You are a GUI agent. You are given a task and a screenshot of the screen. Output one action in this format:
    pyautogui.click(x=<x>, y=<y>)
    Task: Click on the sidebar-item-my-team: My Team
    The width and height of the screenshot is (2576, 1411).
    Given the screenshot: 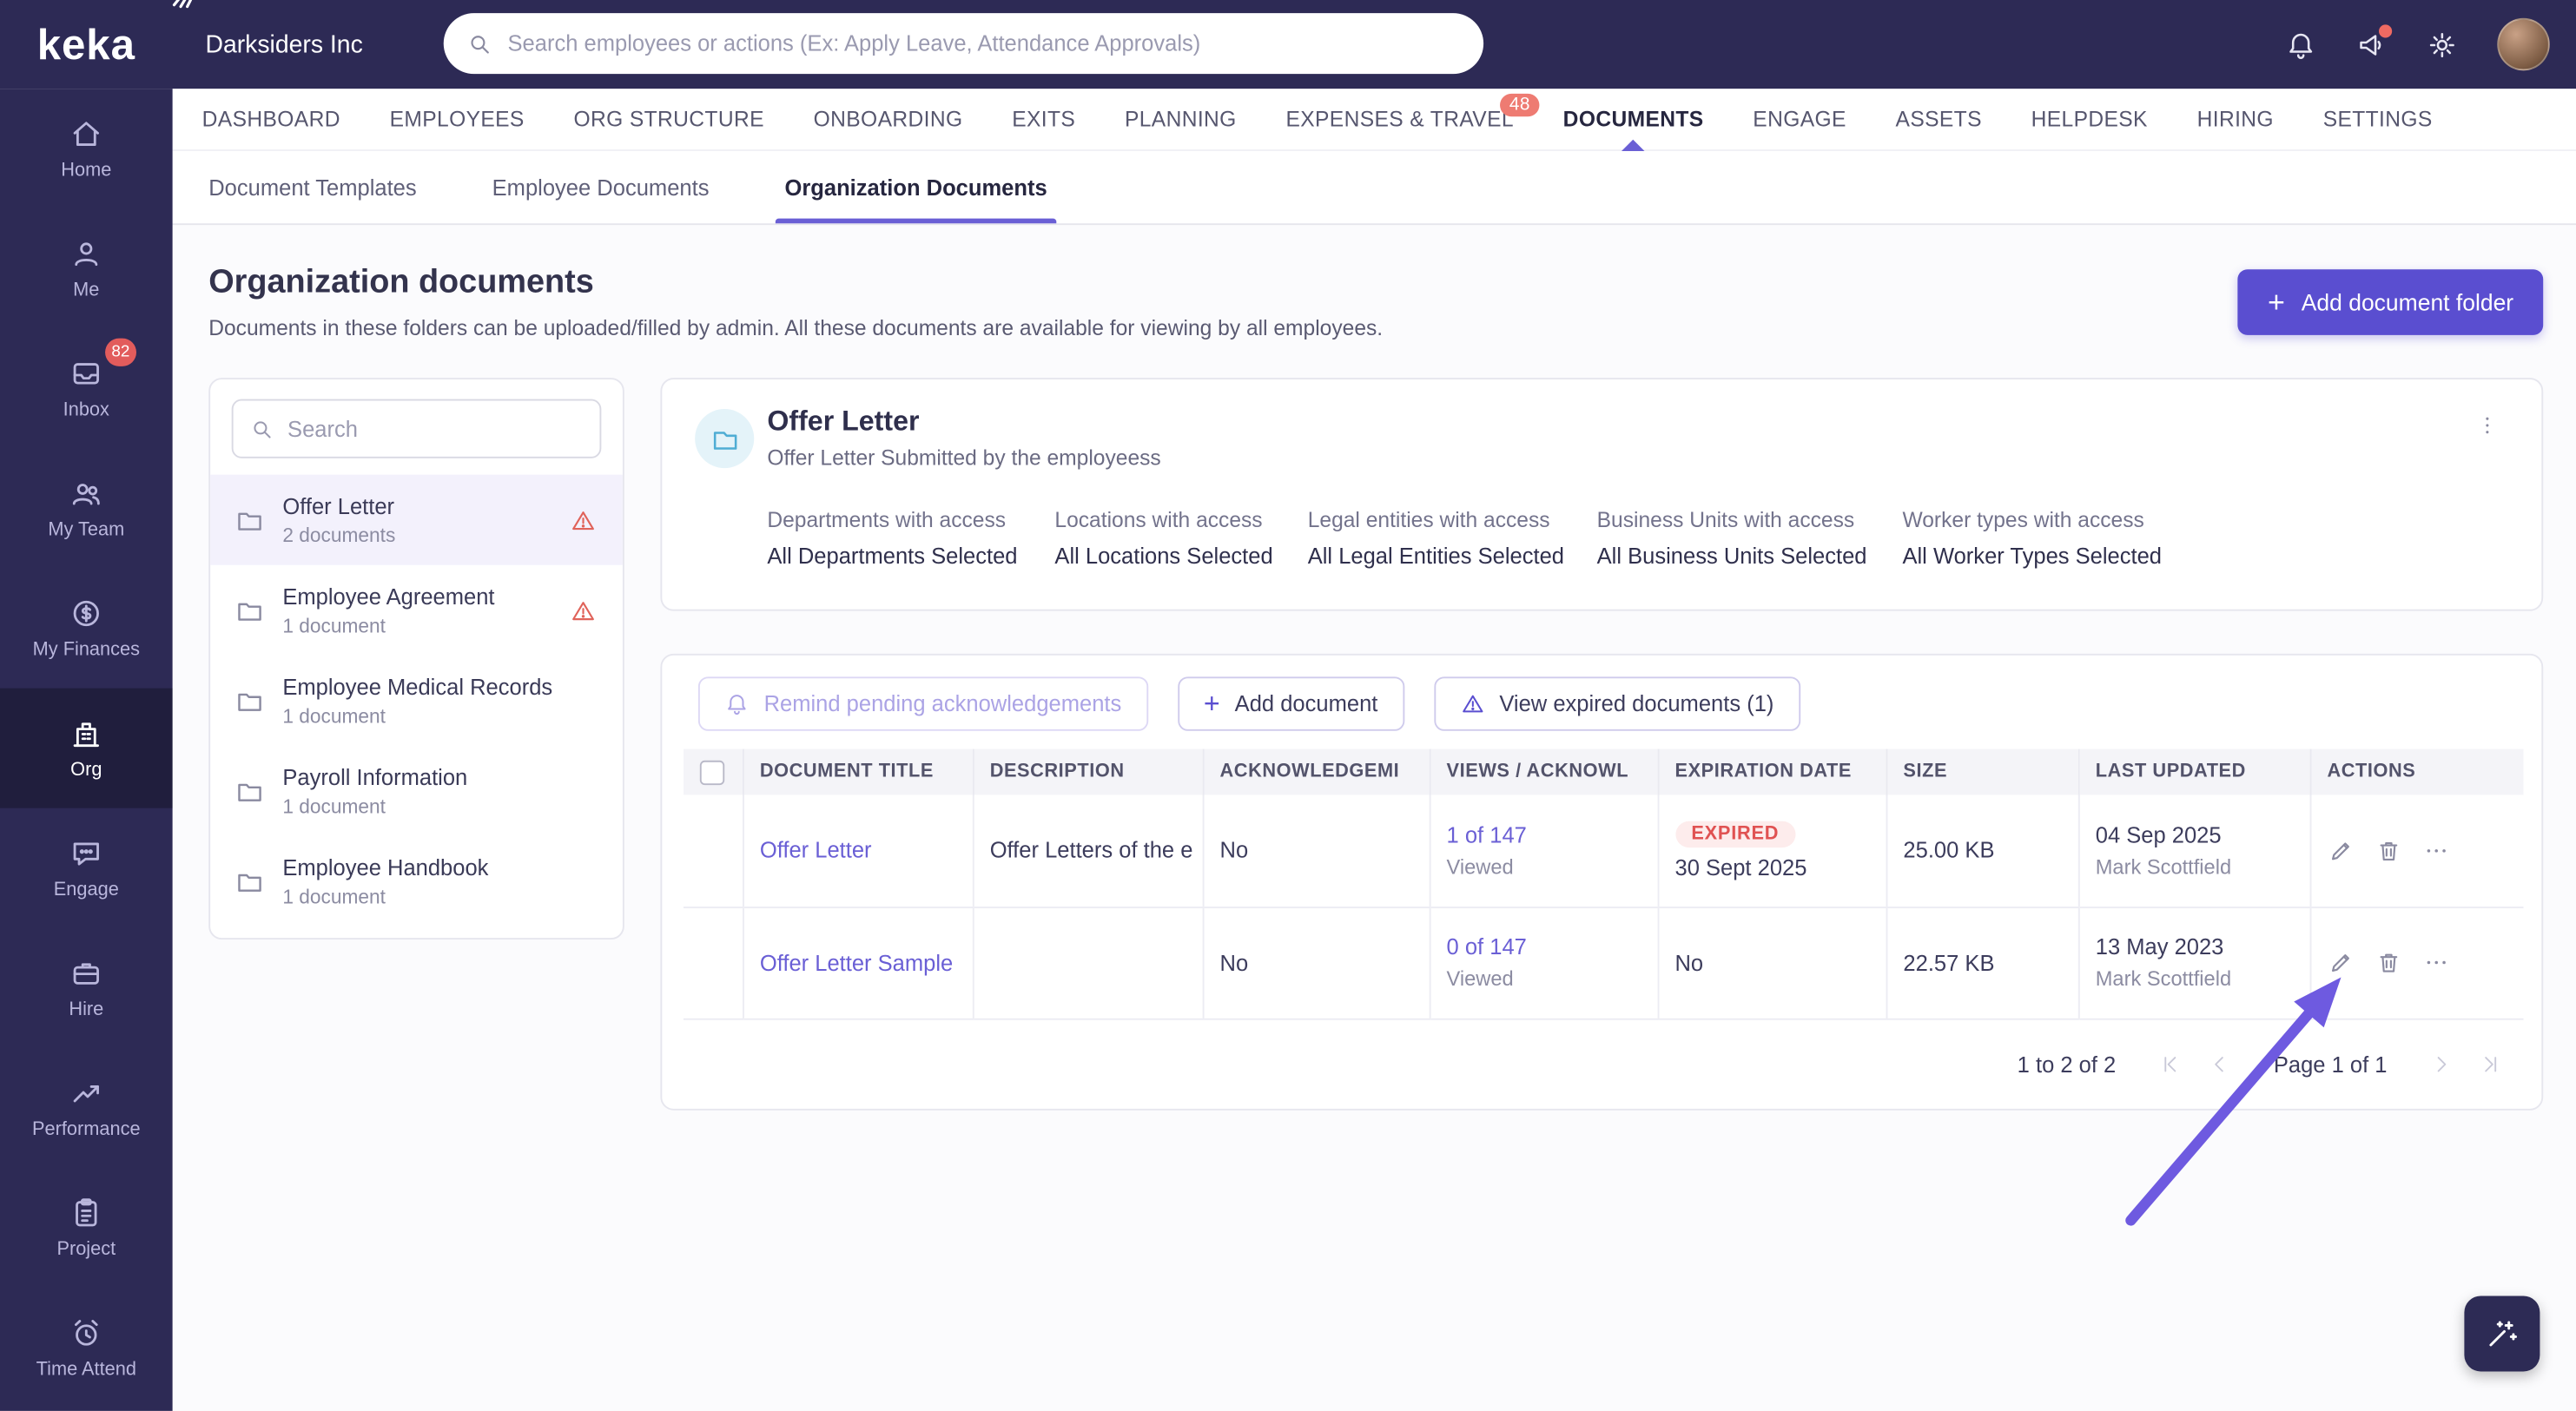 What is the action you would take?
    pyautogui.click(x=87, y=508)
    